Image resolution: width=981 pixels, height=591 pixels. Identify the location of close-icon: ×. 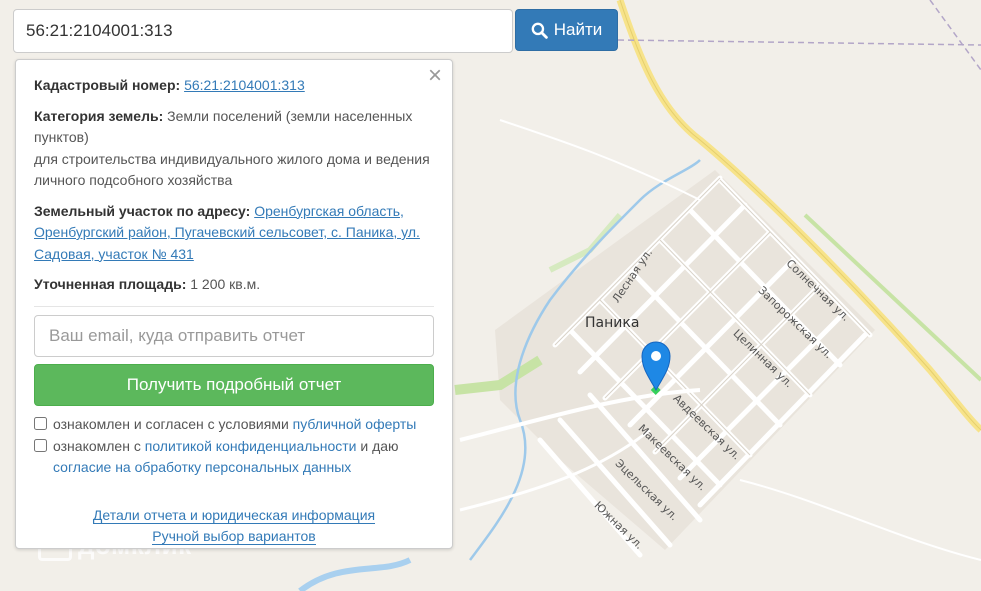
(435, 76).